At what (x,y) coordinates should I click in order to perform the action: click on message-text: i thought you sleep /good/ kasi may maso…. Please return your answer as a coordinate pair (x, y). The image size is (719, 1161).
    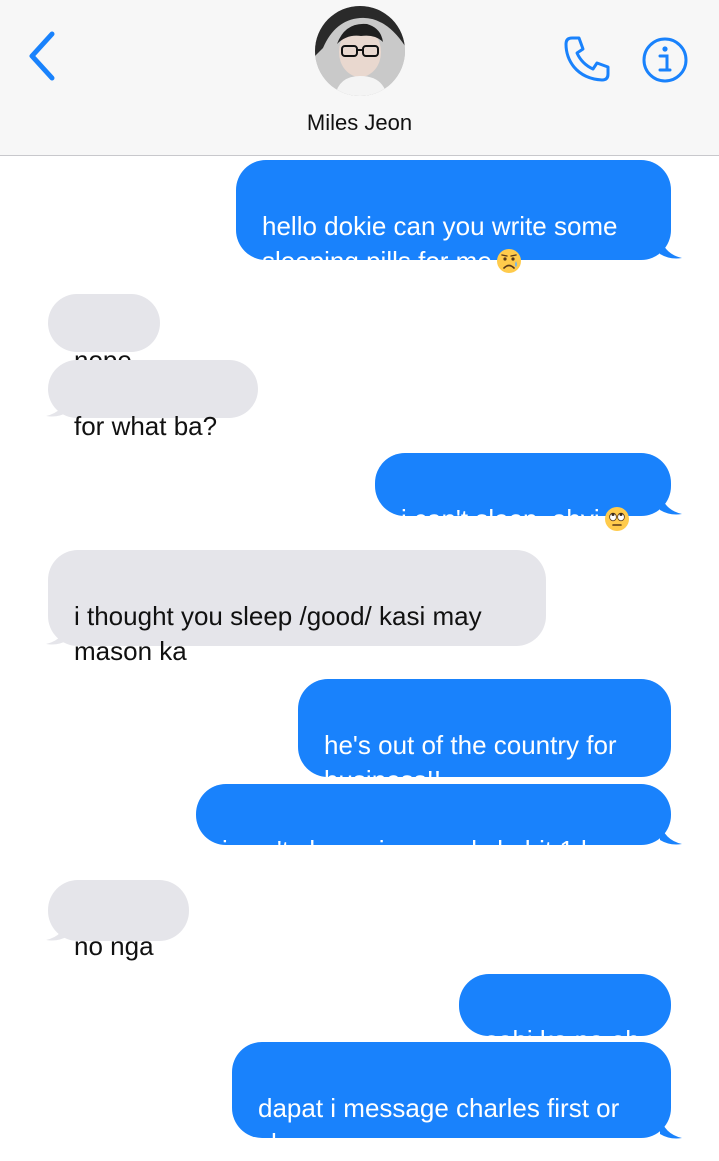
    Looking at the image, I should click on (278, 633).